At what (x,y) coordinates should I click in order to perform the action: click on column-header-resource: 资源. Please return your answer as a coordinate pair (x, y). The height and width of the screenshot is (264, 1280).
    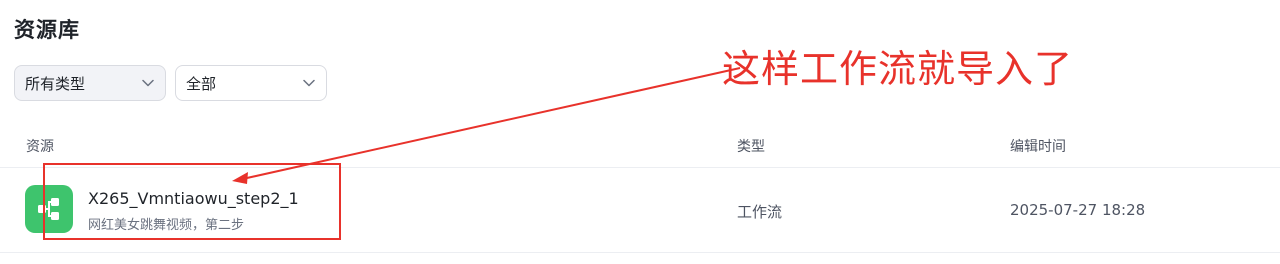
    Looking at the image, I should click on (40, 147).